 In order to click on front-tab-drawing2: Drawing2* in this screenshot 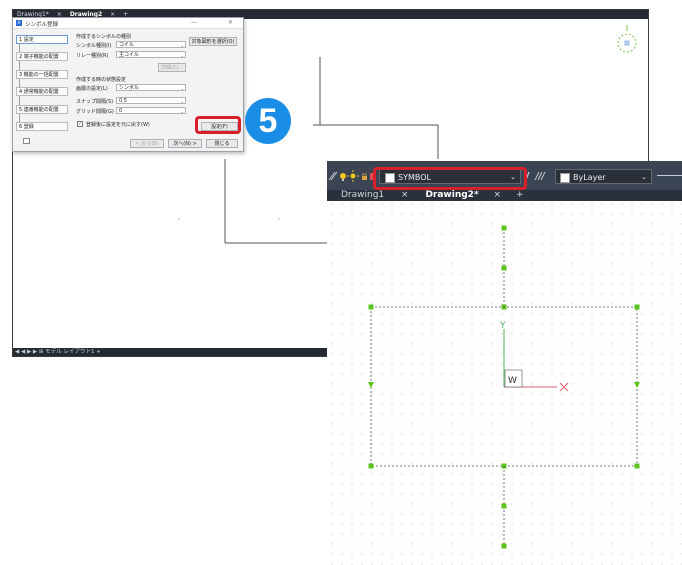, I will do `click(451, 195)`.